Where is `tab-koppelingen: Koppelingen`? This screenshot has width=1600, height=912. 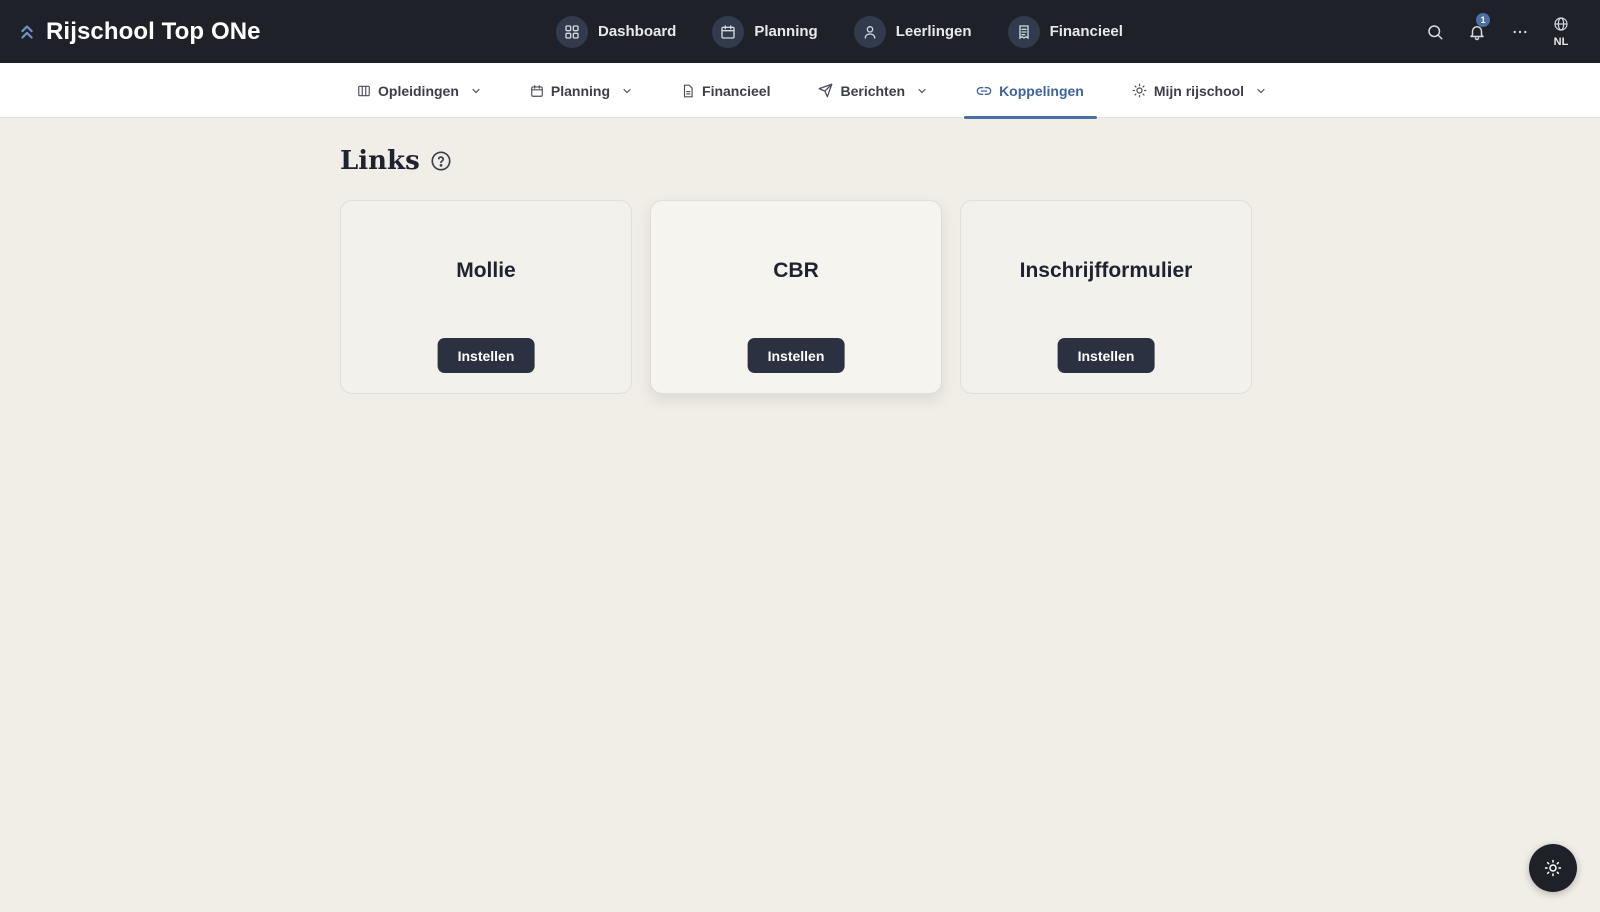 tab-koppelingen: Koppelingen is located at coordinates (1030, 91).